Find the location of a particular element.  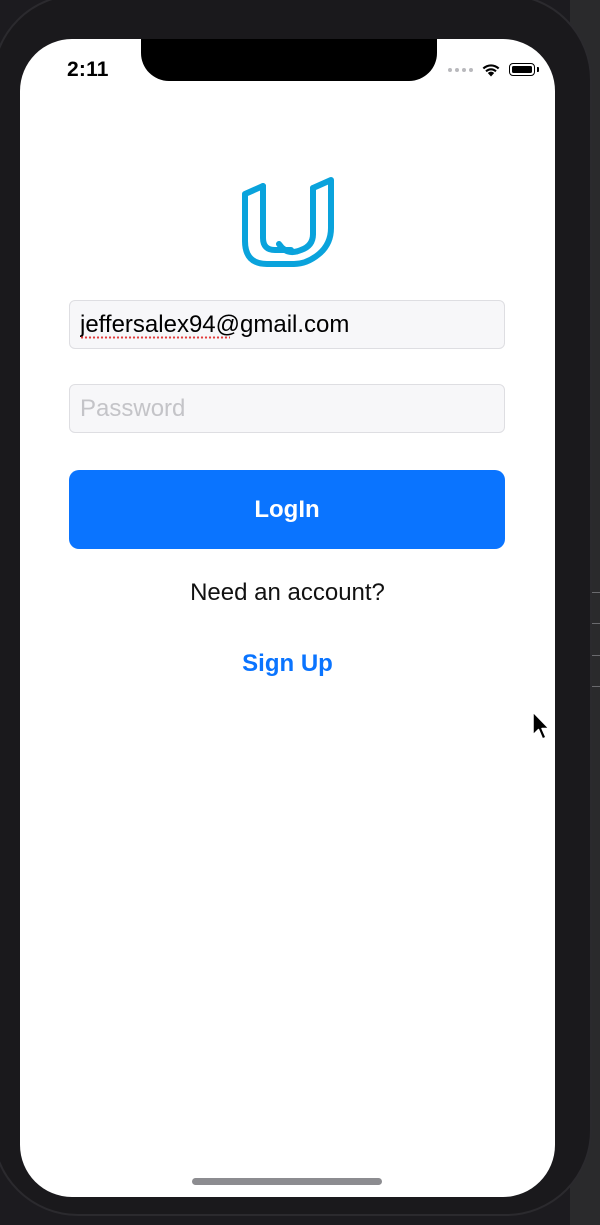

udacity-logo-icon is located at coordinates (288, 222).